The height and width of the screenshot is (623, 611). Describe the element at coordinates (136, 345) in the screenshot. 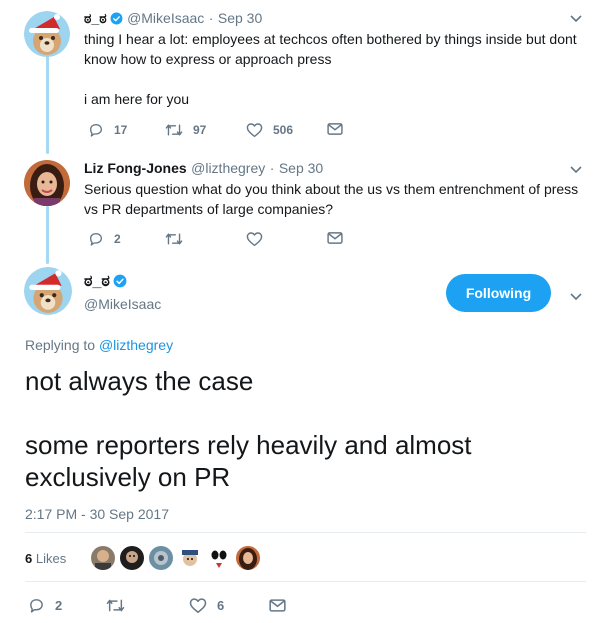

I see `replying-handle-link: @lizthegrey` at that location.